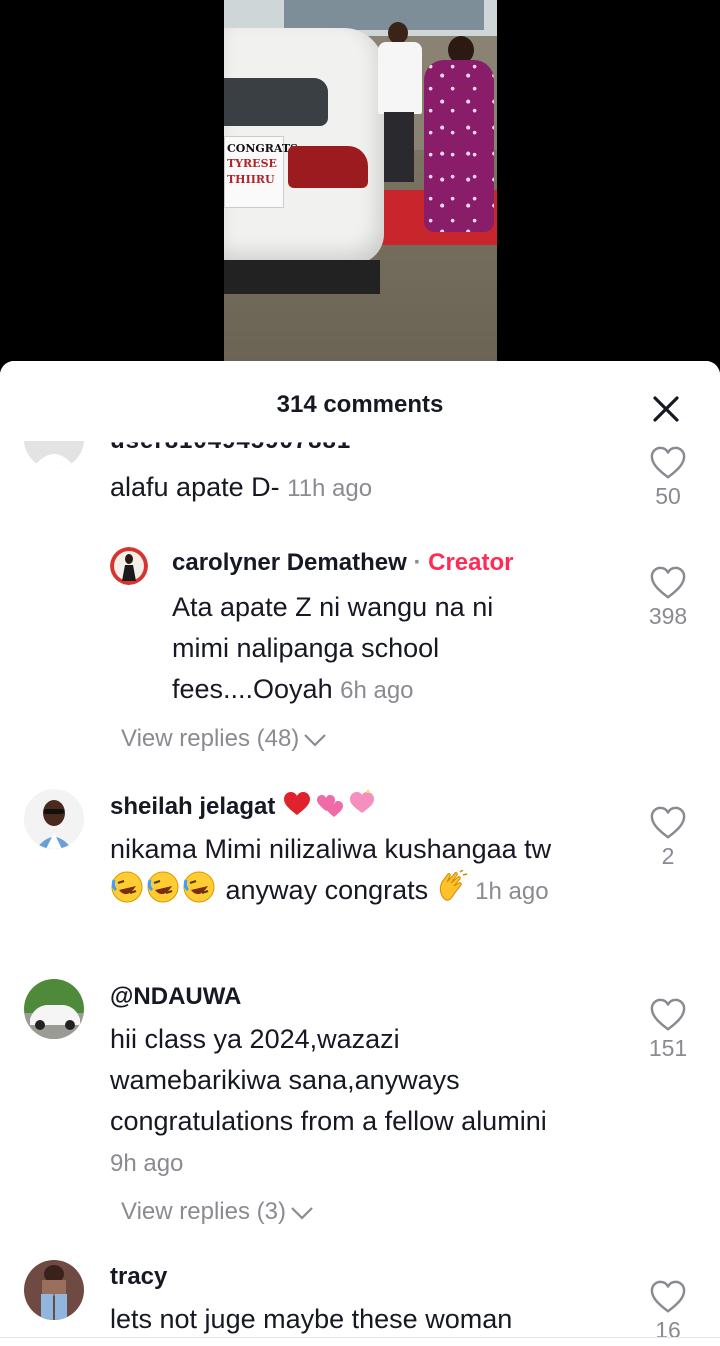  I want to click on heart-emojis-icon, so click(329, 803).